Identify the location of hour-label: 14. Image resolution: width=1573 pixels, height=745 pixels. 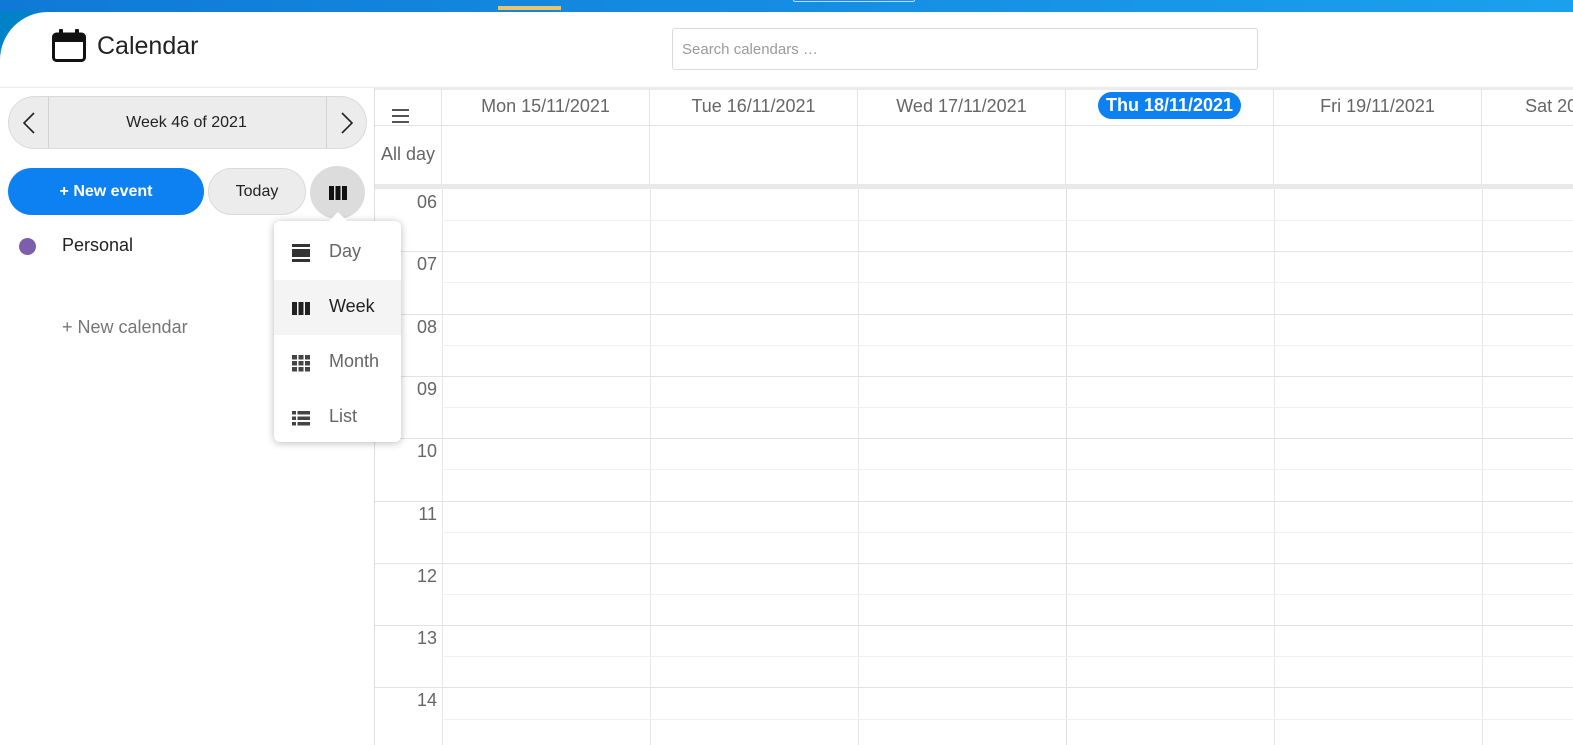
(426, 700).